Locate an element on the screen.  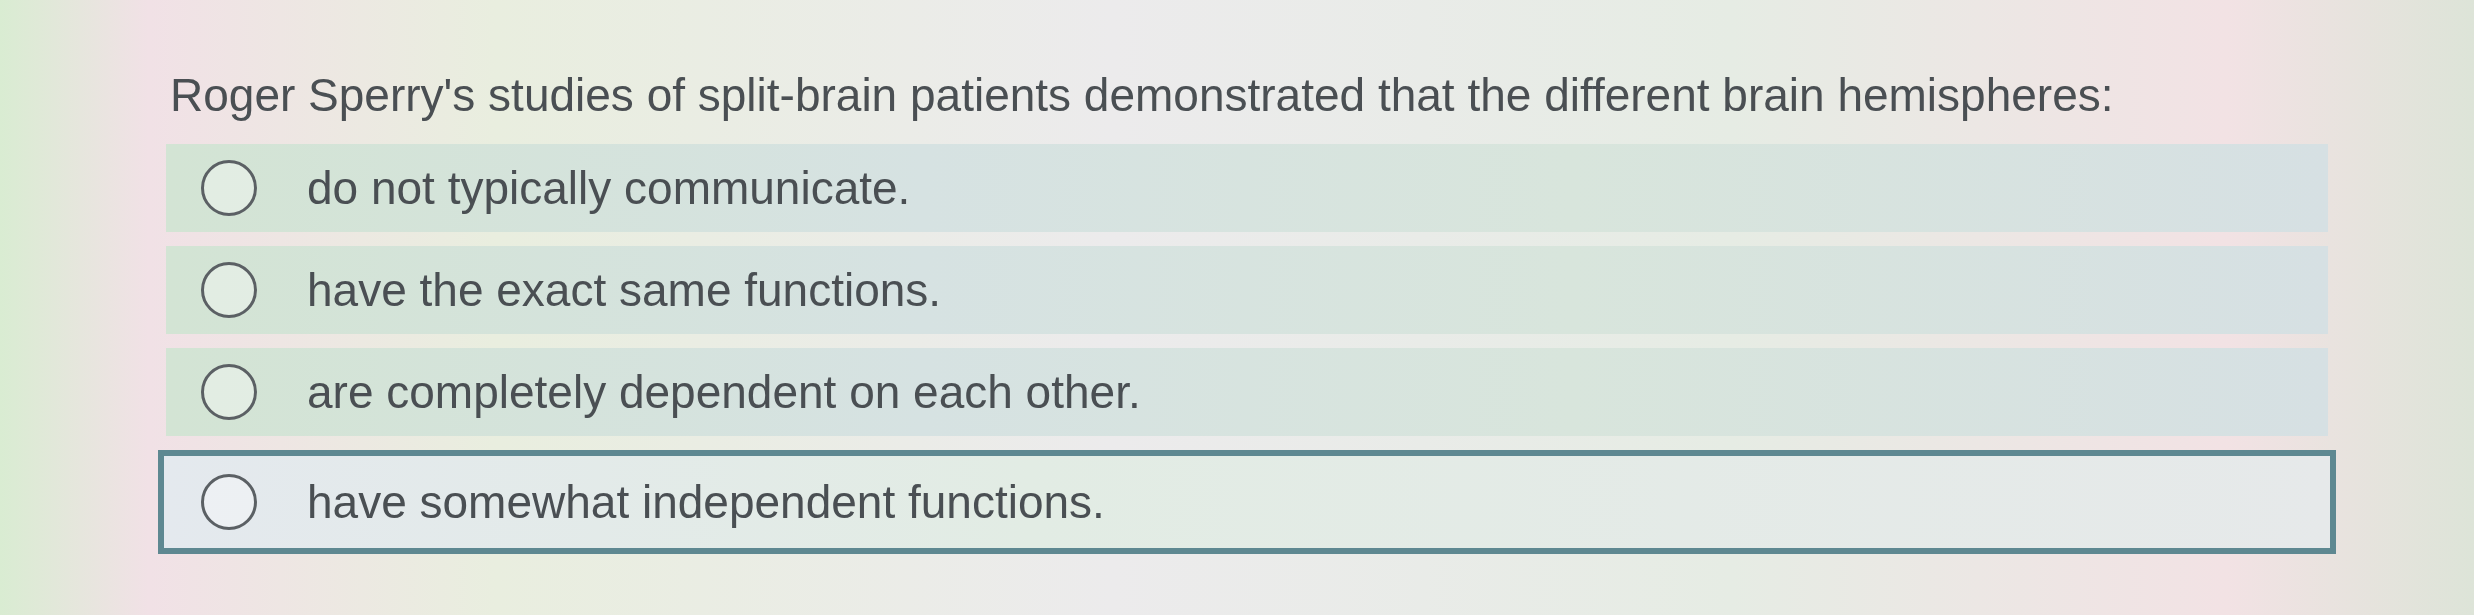
question-text: Roger Sperry's studies of split-brain patients demonstrated that the different brain hemispheres: is located at coordinates (1142, 95).